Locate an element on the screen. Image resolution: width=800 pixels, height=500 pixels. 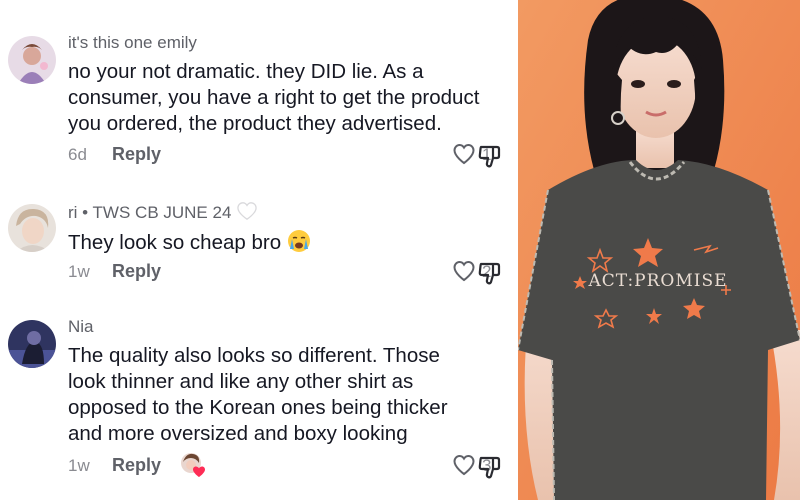
white-heart-emoji-icon is located at coordinates (247, 211).